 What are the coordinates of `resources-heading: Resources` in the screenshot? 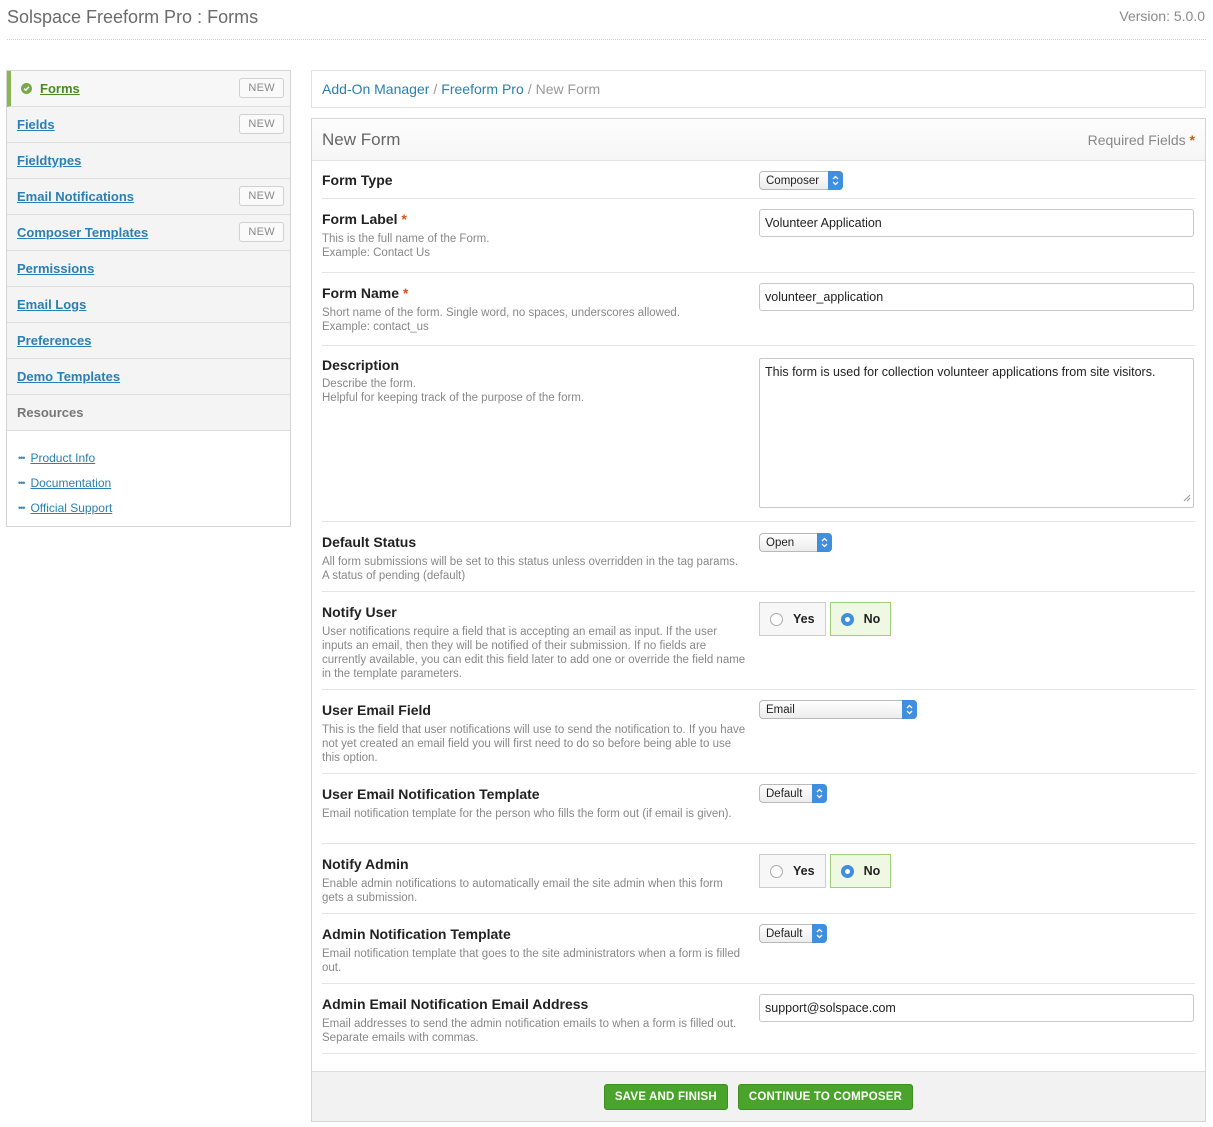 It's located at (148, 413).